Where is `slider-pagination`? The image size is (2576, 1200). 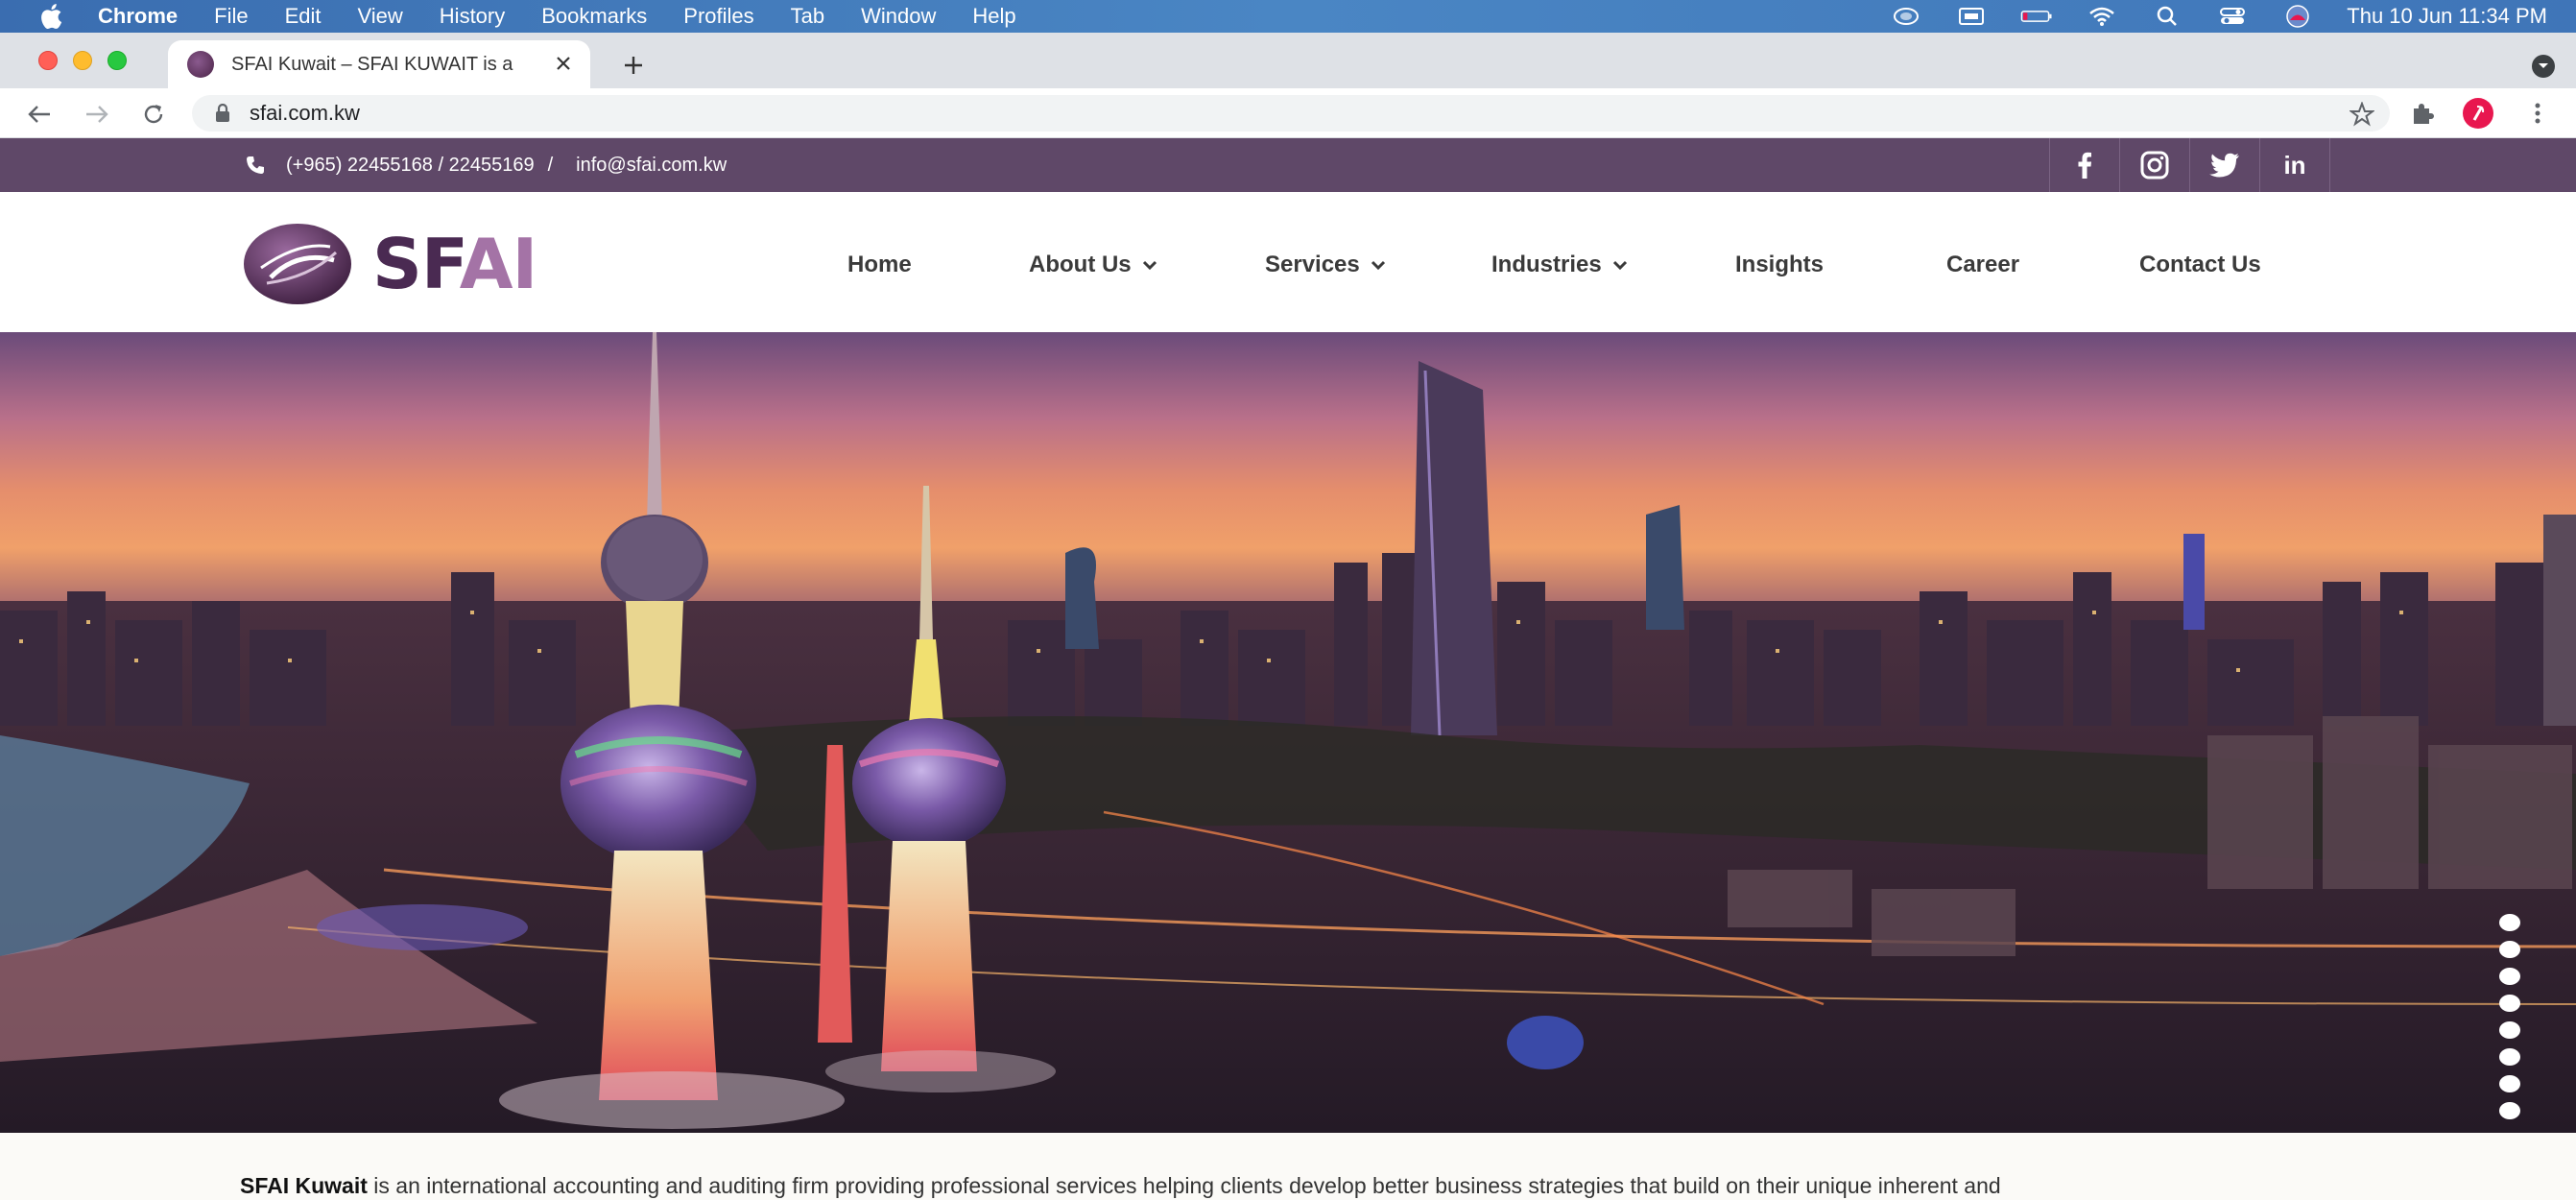
slider-pagination is located at coordinates (2509, 1021).